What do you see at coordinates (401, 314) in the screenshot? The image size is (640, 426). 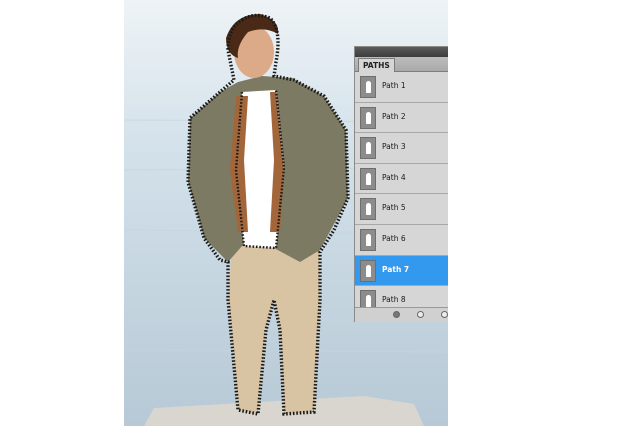 I see `panel-footer` at bounding box center [401, 314].